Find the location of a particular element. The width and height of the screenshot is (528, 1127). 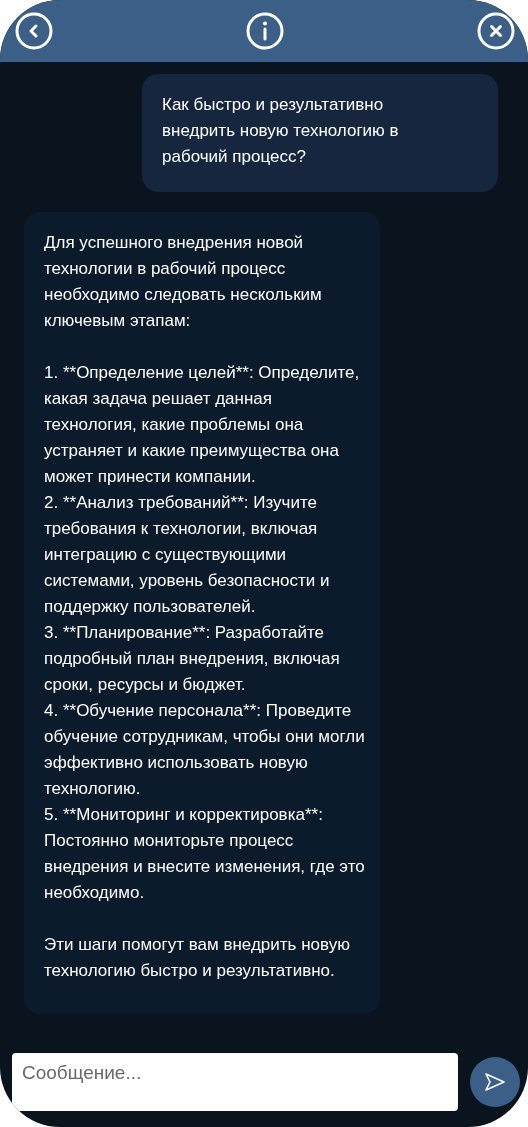

back-icon is located at coordinates (34, 31).